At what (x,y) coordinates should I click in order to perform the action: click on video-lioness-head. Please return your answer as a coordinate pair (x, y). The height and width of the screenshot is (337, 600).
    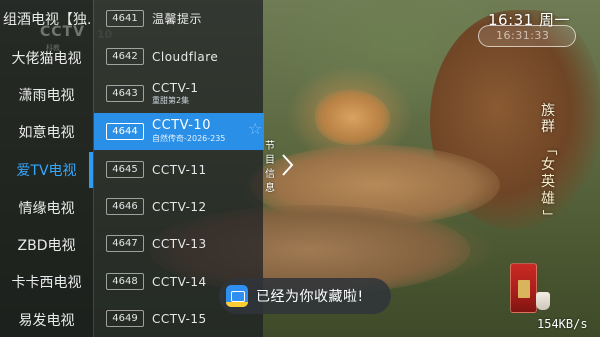
    Looking at the image, I should click on (352, 117).